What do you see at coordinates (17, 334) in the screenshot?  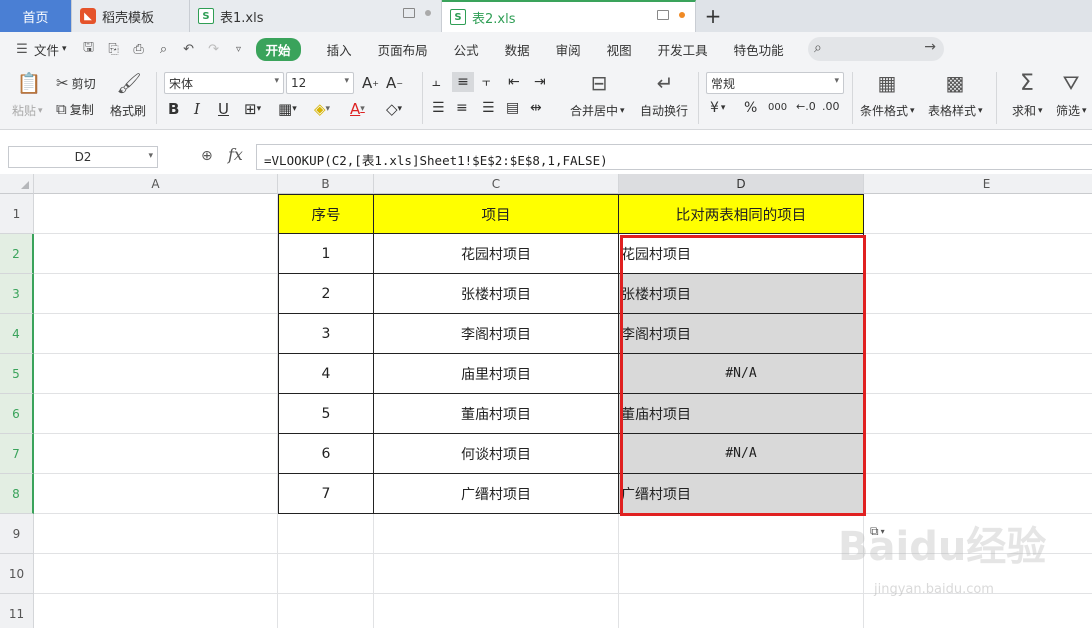 I see `row-header-4: 4` at bounding box center [17, 334].